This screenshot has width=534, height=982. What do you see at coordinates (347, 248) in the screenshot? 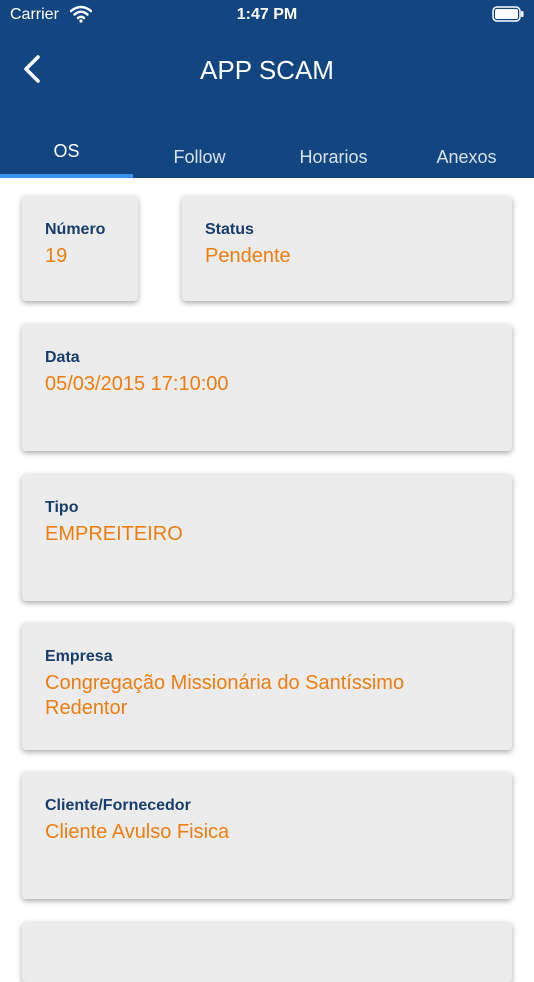
I see `status-card: Status Pendente` at bounding box center [347, 248].